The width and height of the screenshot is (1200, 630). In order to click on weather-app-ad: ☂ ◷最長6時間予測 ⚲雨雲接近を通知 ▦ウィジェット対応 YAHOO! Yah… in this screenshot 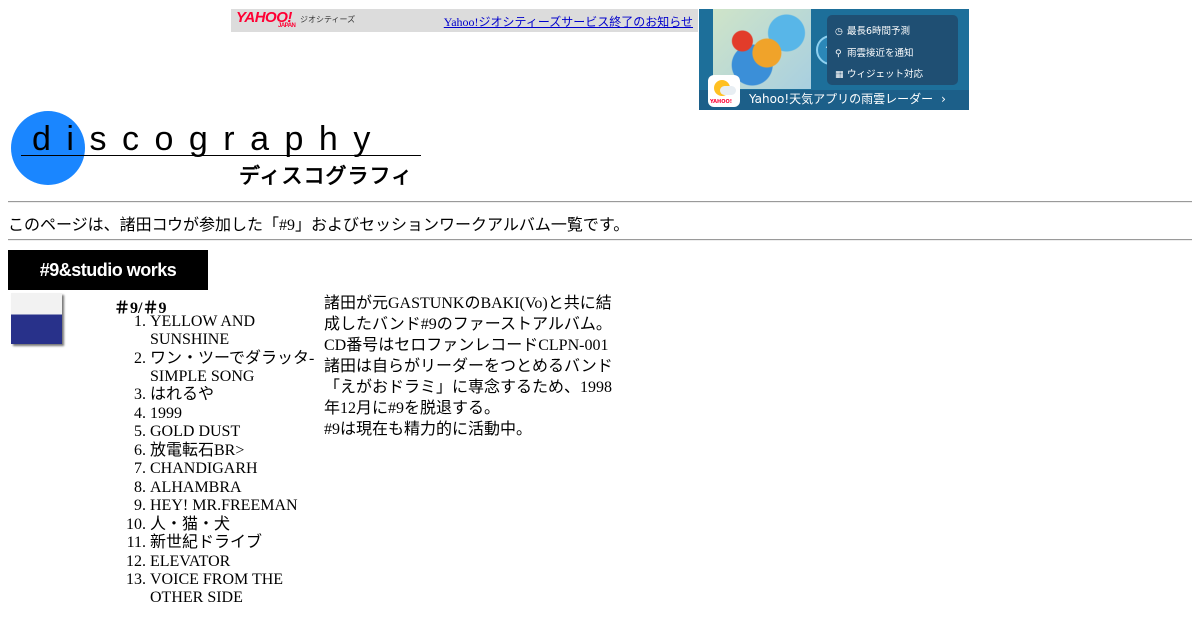, I will do `click(834, 59)`.